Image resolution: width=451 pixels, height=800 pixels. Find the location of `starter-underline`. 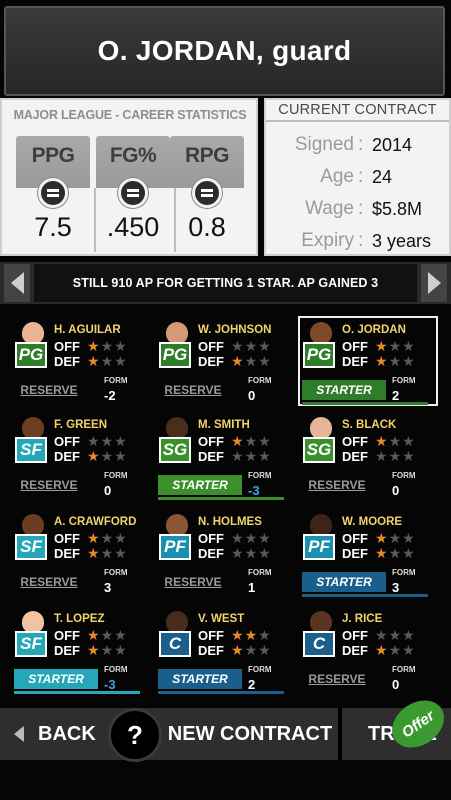

starter-underline is located at coordinates (365, 595).